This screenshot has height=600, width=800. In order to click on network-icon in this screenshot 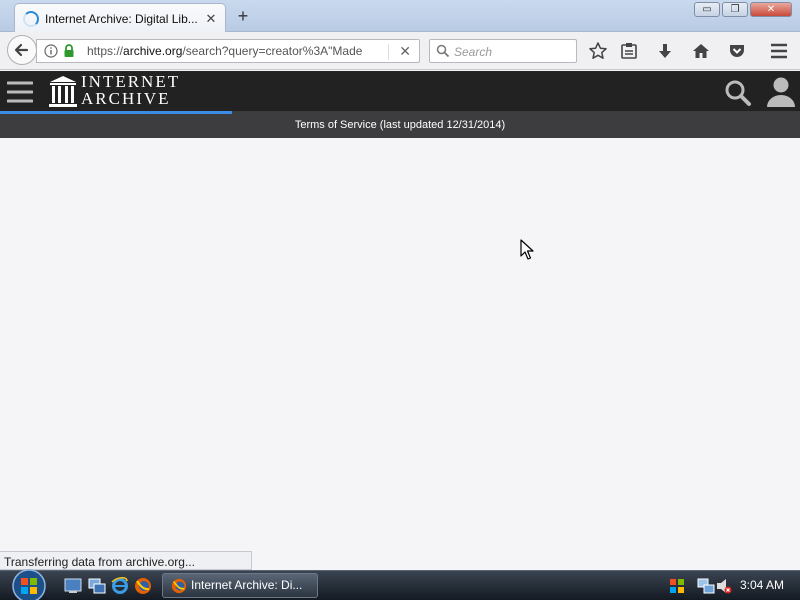, I will do `click(706, 586)`.